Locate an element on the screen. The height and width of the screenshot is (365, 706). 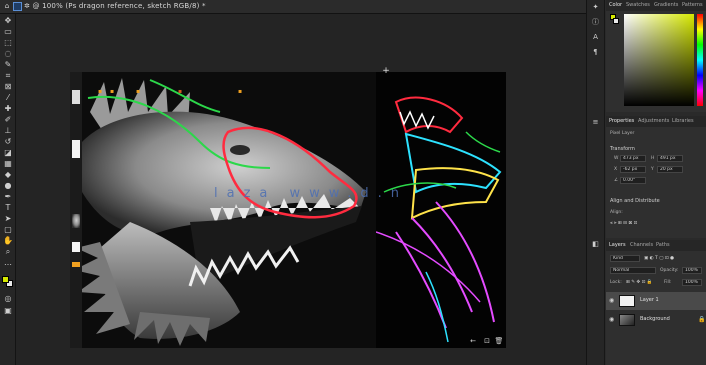
eyedropper-tool-icon: ⁄ is located at coordinates (8, 98).